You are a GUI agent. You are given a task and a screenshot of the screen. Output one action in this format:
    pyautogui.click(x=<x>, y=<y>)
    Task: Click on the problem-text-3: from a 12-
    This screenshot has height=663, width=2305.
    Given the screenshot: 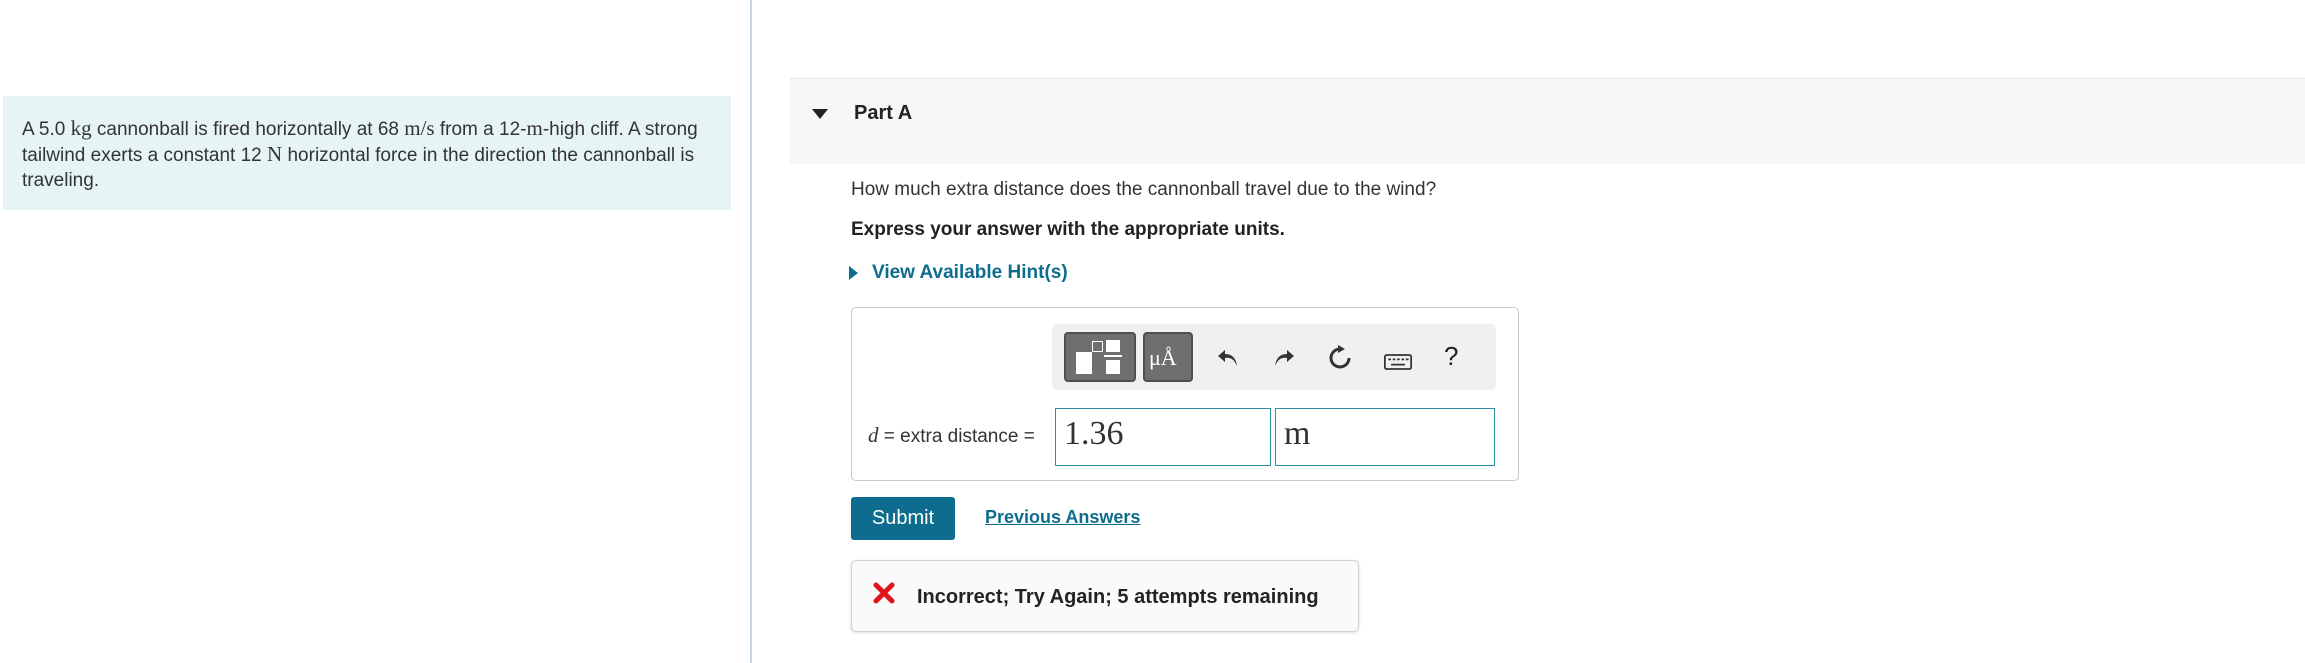 What is the action you would take?
    pyautogui.click(x=480, y=129)
    